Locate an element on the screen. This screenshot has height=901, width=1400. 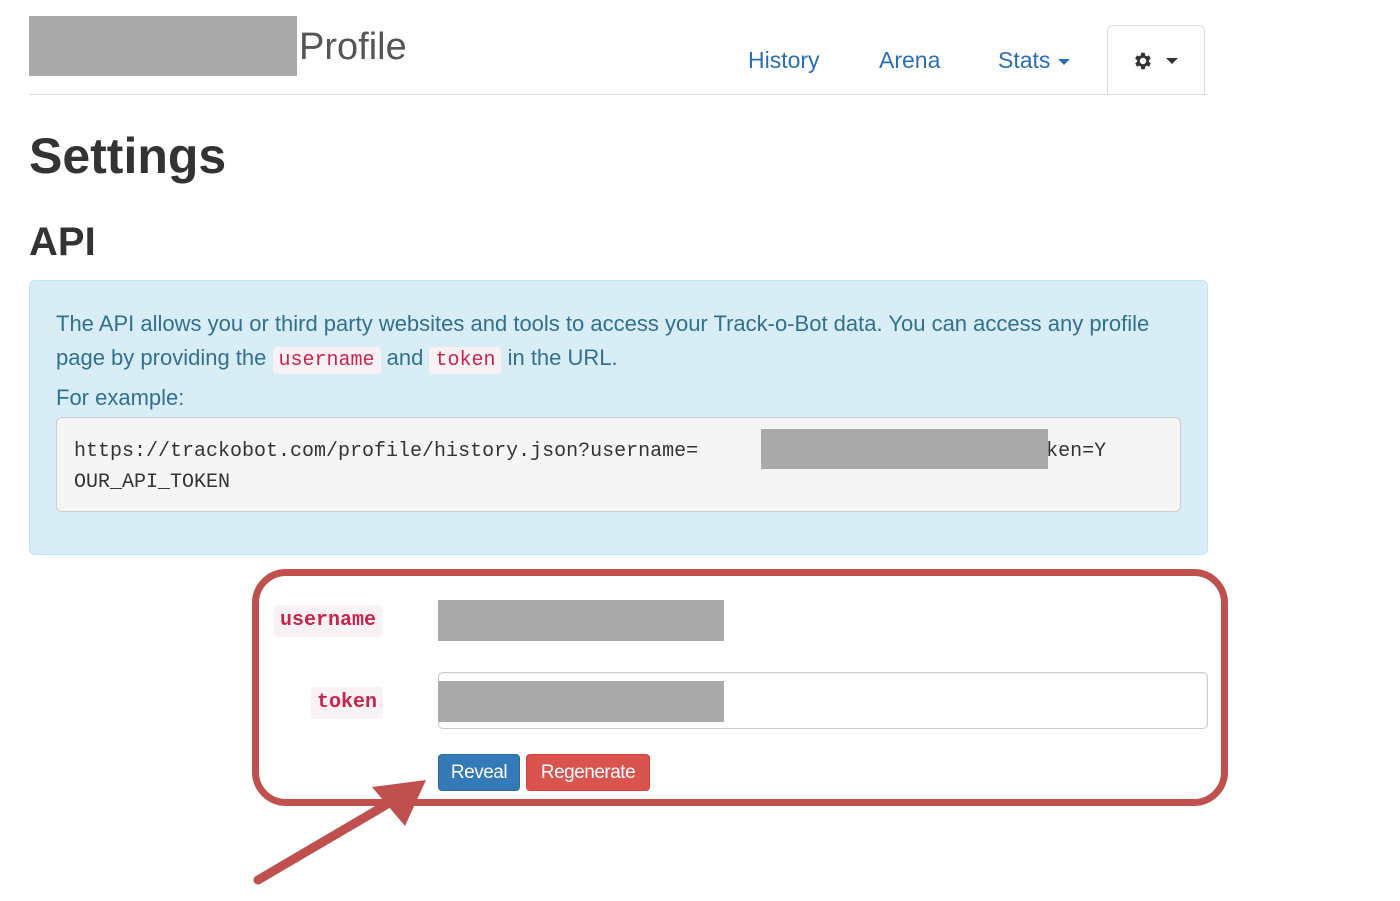
nav-stats: Stats is located at coordinates (1034, 60).